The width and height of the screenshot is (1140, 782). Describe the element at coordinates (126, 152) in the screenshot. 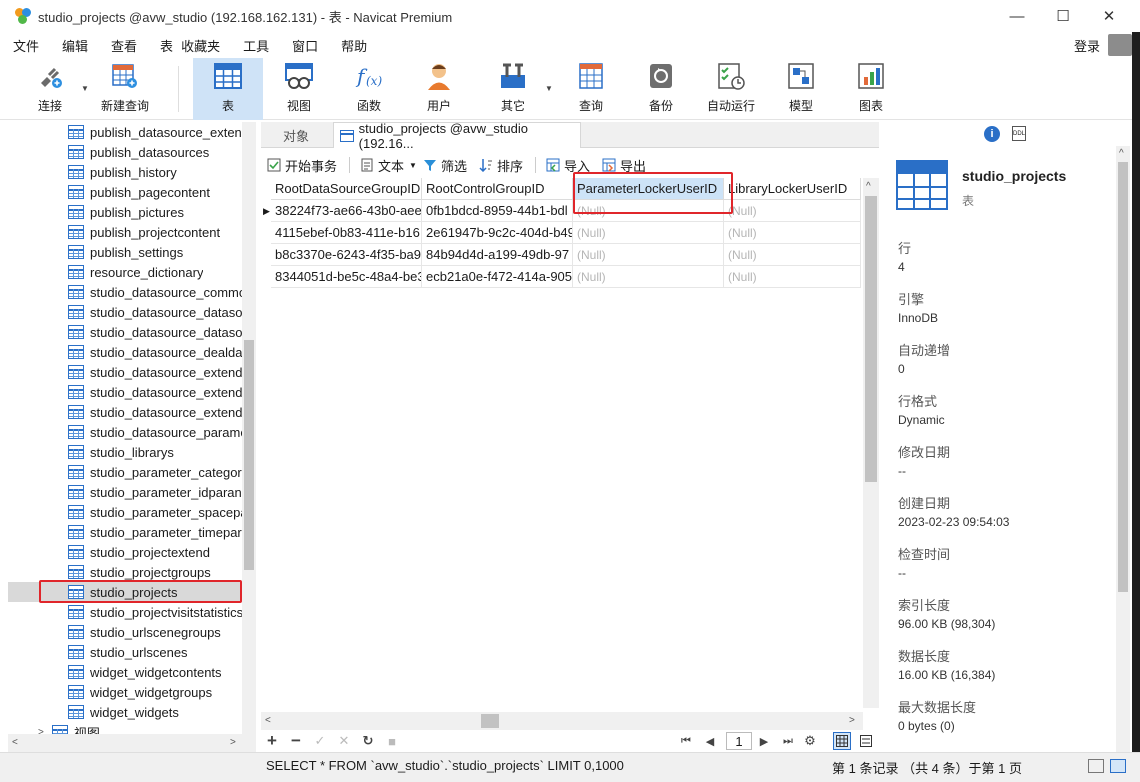

I see `tree-item-publish-datasources: publish_datasources` at that location.